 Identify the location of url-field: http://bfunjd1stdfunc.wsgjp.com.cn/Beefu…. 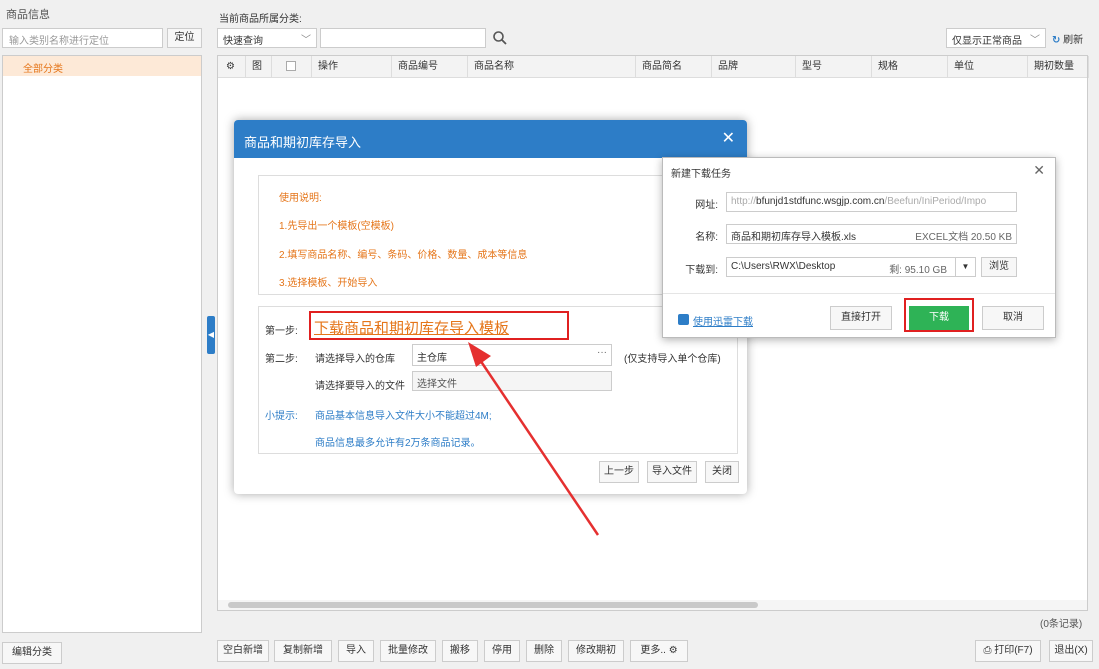
(871, 202).